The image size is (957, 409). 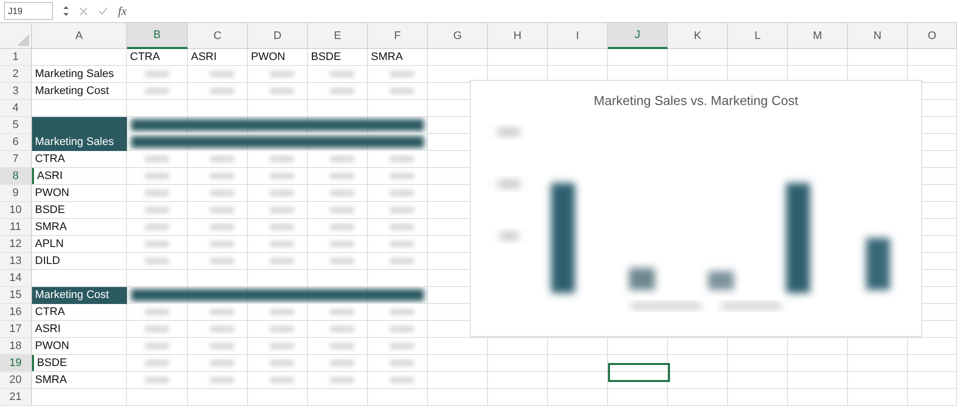 I want to click on row-header: 4, so click(x=16, y=108).